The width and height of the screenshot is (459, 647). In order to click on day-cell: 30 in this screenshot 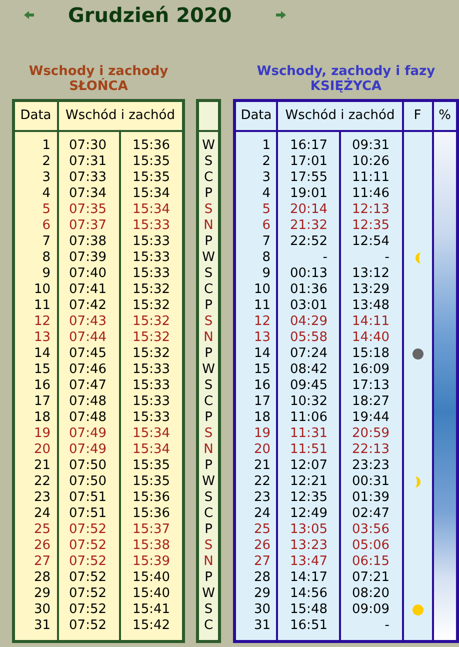, I will do `click(36, 610)`.